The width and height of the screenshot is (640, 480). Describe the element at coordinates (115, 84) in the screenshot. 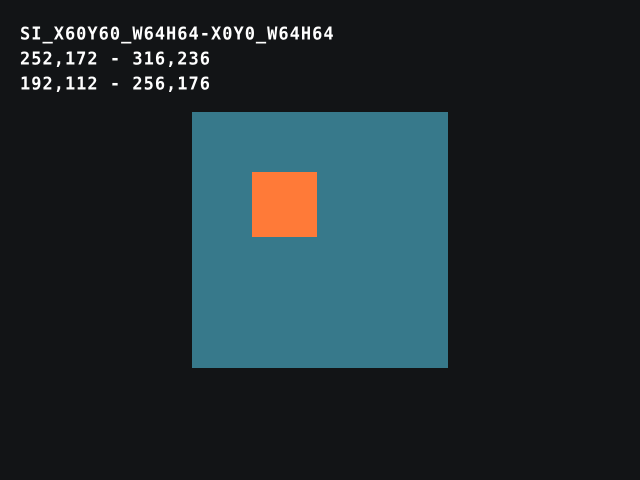

I see `outer-rect-coords-label: 192,112 - 256,176` at that location.